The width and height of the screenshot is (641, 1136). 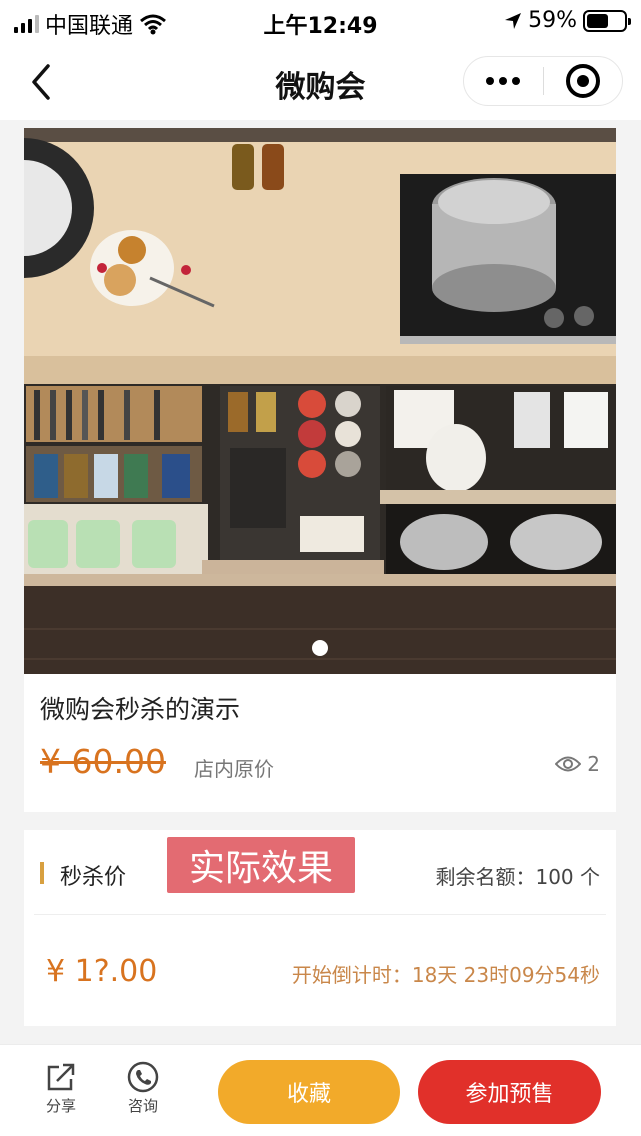 I want to click on target-circle-icon, so click(x=582, y=81).